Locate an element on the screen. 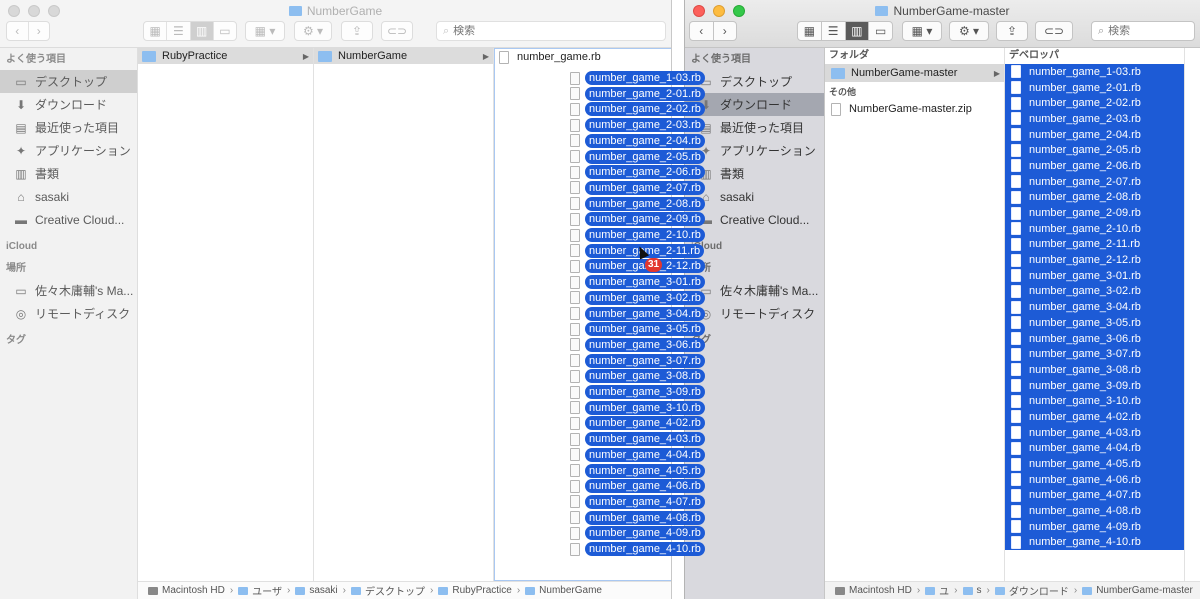 The image size is (1200, 599). list-item: NumberGame-master ▶ is located at coordinates (914, 73).